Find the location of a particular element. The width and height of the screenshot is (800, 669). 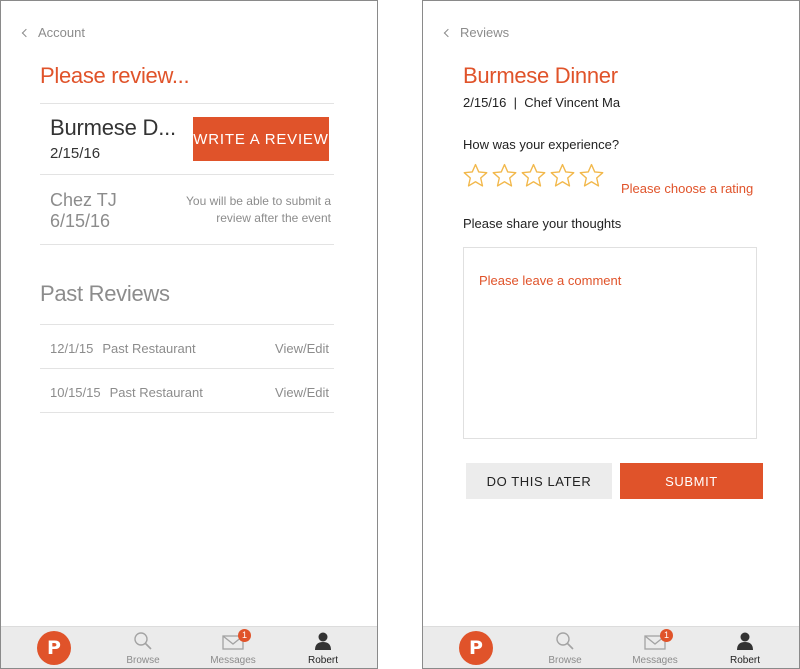

comment-textarea: Please leave a comment is located at coordinates (610, 343).